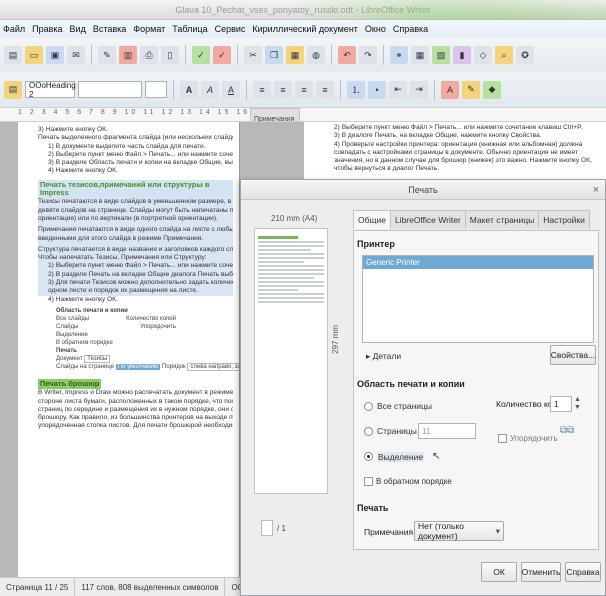 Image resolution: width=606 pixels, height=596 pixels. Describe the element at coordinates (478, 299) in the screenshot. I see `printer-list: Generic Printer` at that location.